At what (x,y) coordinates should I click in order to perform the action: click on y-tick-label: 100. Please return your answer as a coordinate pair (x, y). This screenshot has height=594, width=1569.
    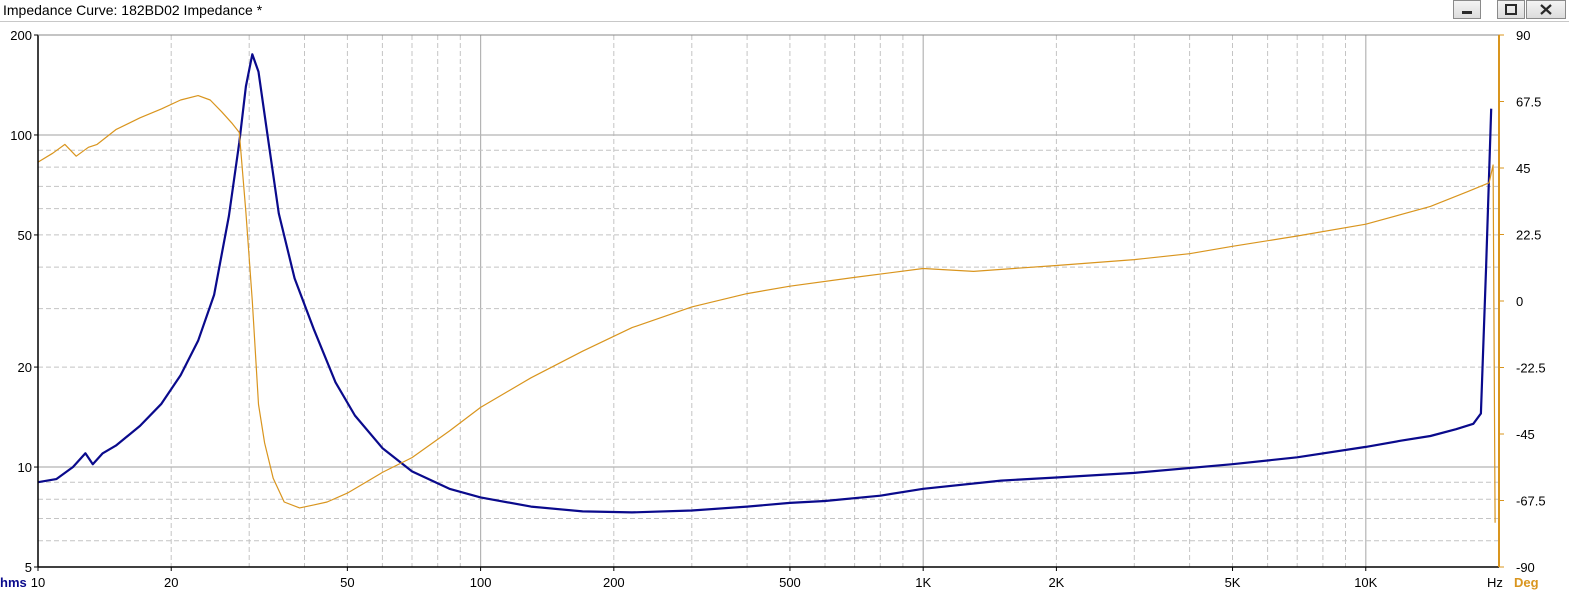
    Looking at the image, I should click on (21, 135).